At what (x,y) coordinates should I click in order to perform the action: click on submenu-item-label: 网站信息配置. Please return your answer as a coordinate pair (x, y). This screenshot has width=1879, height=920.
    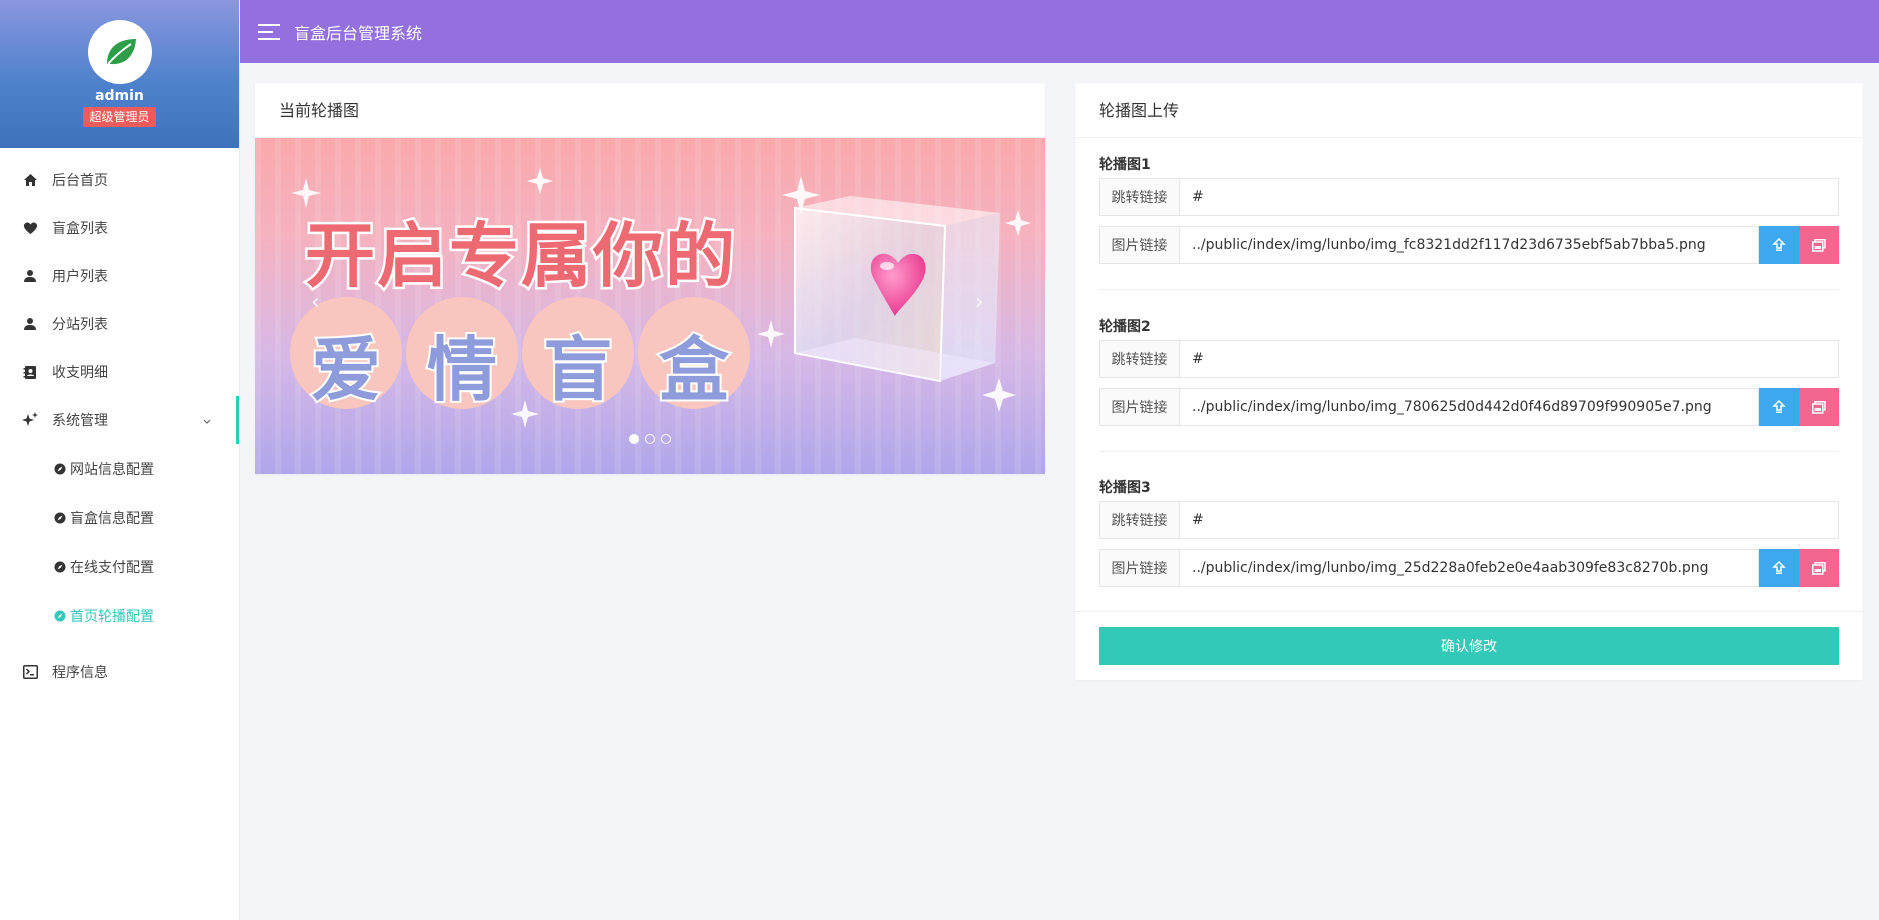
    Looking at the image, I should click on (112, 469).